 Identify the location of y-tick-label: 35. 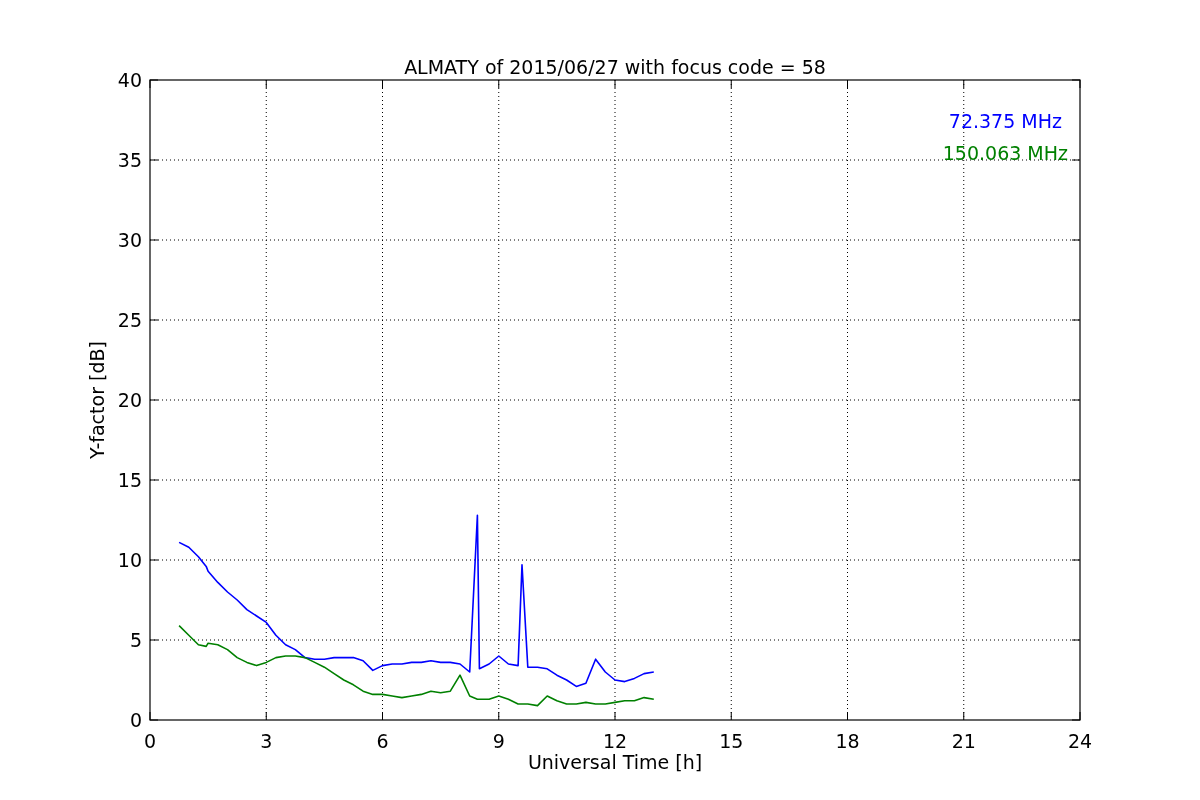
(129, 160).